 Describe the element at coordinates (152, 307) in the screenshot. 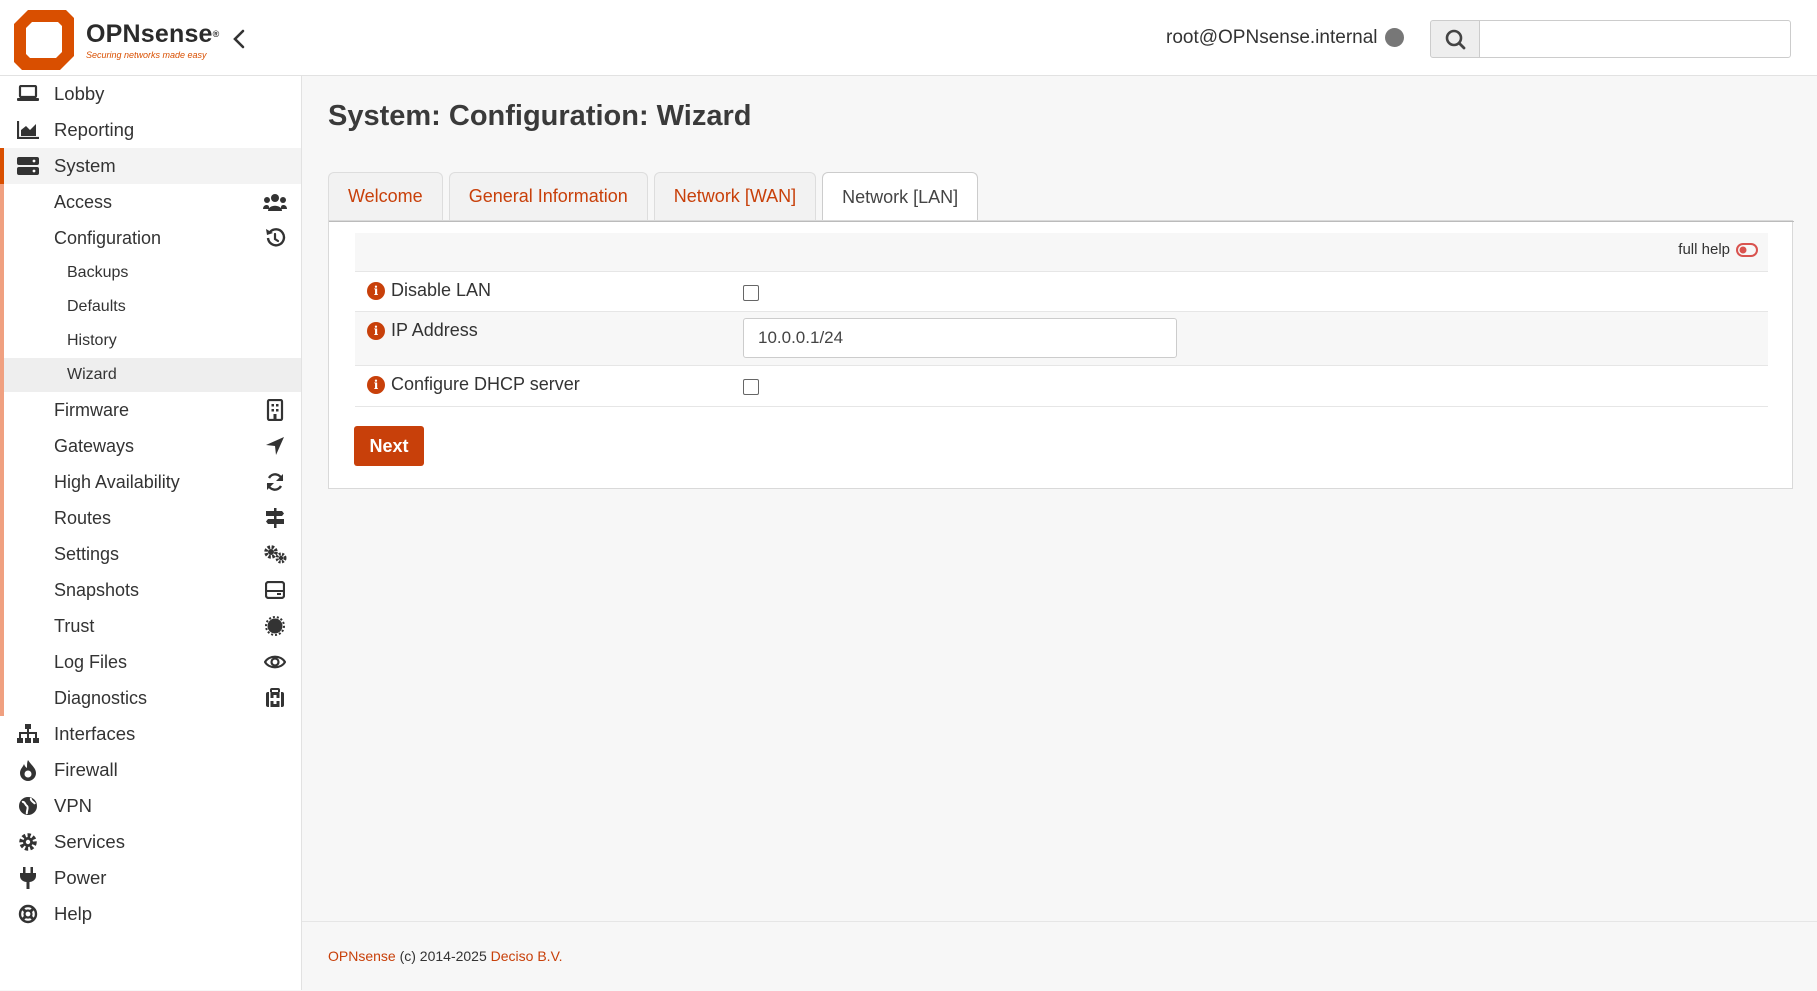

I see `sidebar-item-defaults: Defaults` at that location.